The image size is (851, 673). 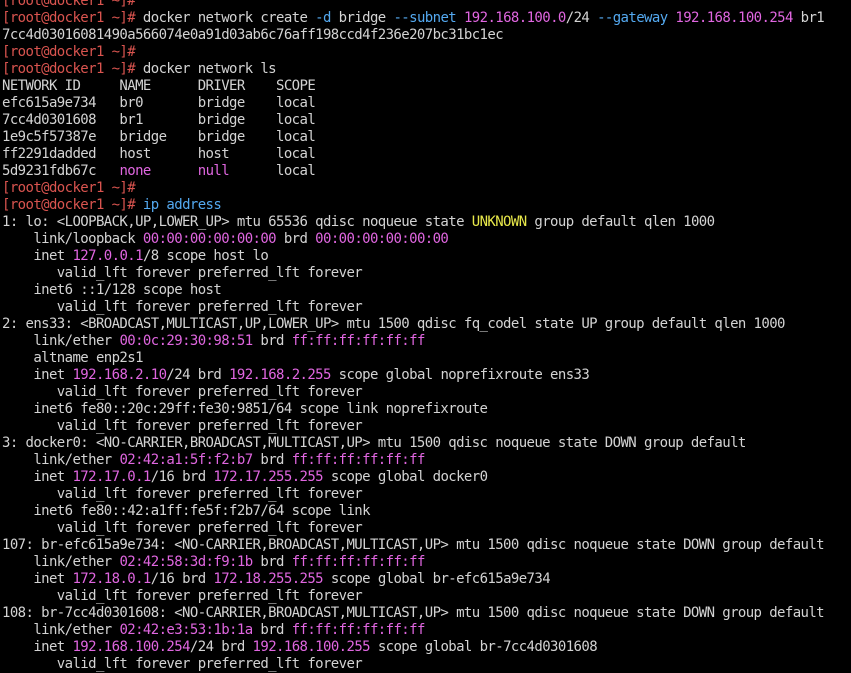 I want to click on terminal-text: altname enp2s1, so click(x=72, y=358).